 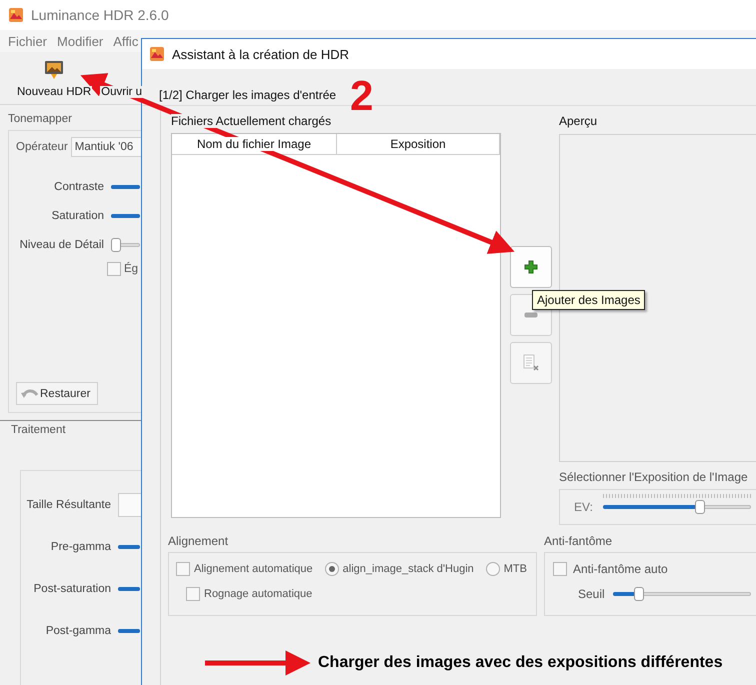 I want to click on plus-icon, so click(x=531, y=267).